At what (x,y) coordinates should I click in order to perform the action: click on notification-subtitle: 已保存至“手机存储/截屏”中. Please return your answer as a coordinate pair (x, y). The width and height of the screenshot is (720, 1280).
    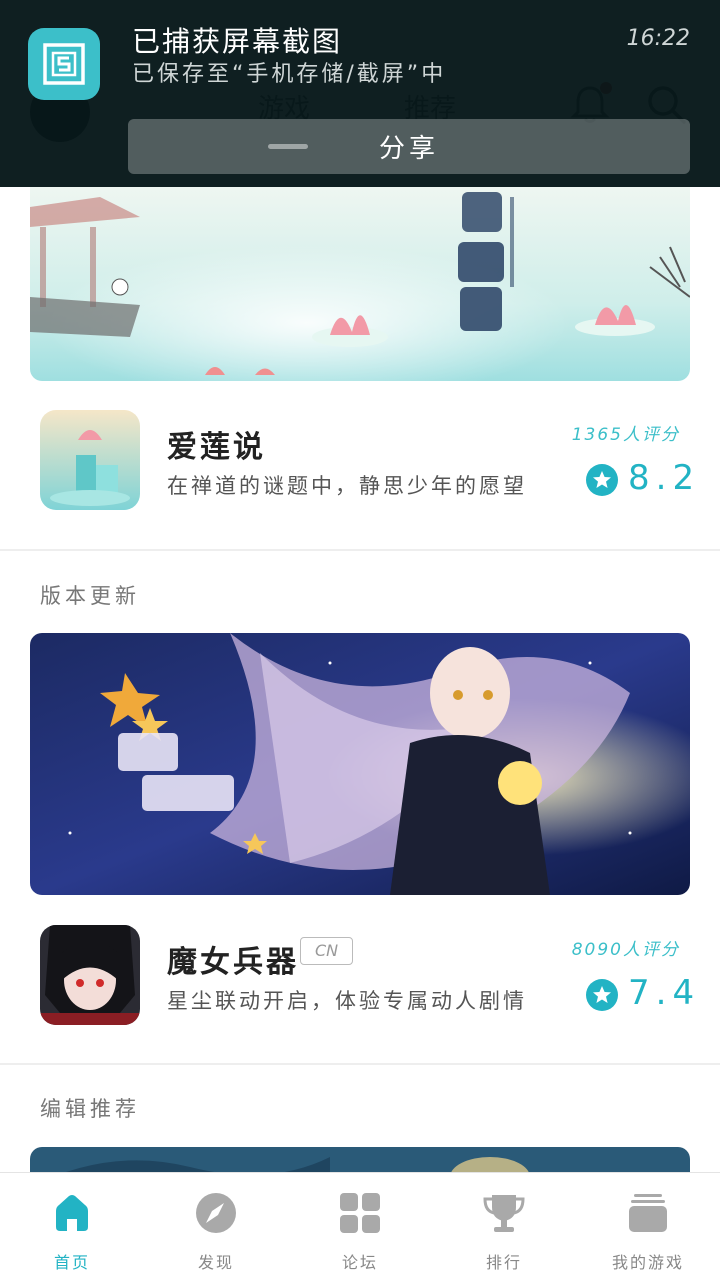
    Looking at the image, I should click on (289, 74).